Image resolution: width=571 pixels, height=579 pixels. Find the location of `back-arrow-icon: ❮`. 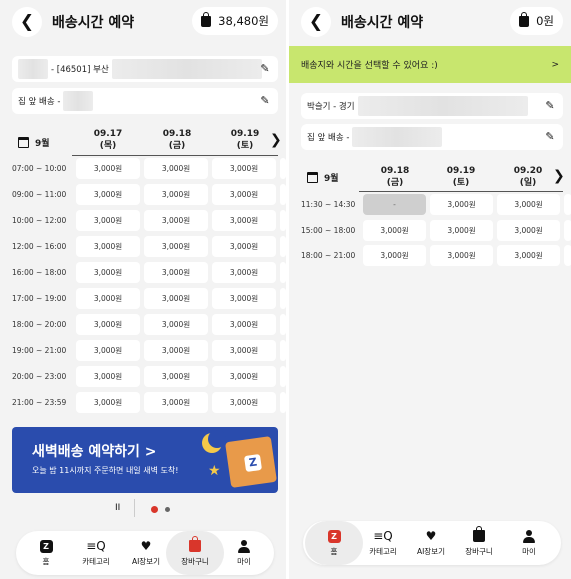

back-arrow-icon: ❮ is located at coordinates (316, 22).